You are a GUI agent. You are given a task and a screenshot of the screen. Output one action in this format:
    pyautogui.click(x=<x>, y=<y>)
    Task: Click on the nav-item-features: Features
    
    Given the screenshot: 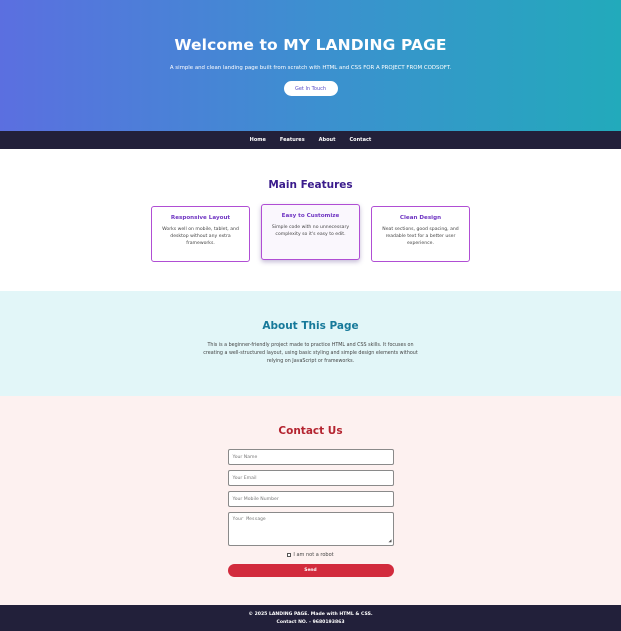 What is the action you would take?
    pyautogui.click(x=292, y=140)
    